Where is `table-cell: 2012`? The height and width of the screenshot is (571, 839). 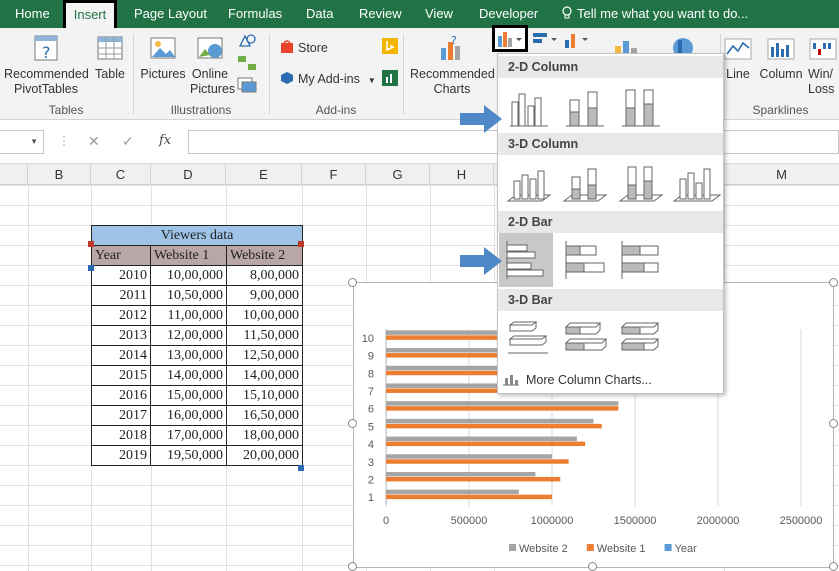 table-cell: 2012 is located at coordinates (121, 315).